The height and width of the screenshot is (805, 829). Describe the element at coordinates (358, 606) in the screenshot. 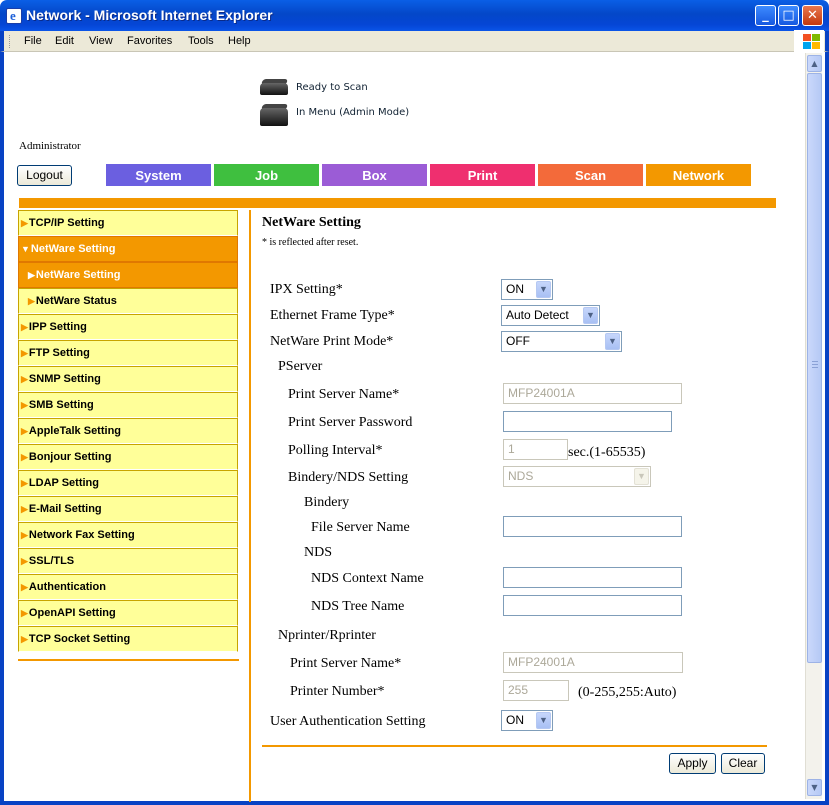

I see `nds-tree-label: NDS Tree Name` at that location.